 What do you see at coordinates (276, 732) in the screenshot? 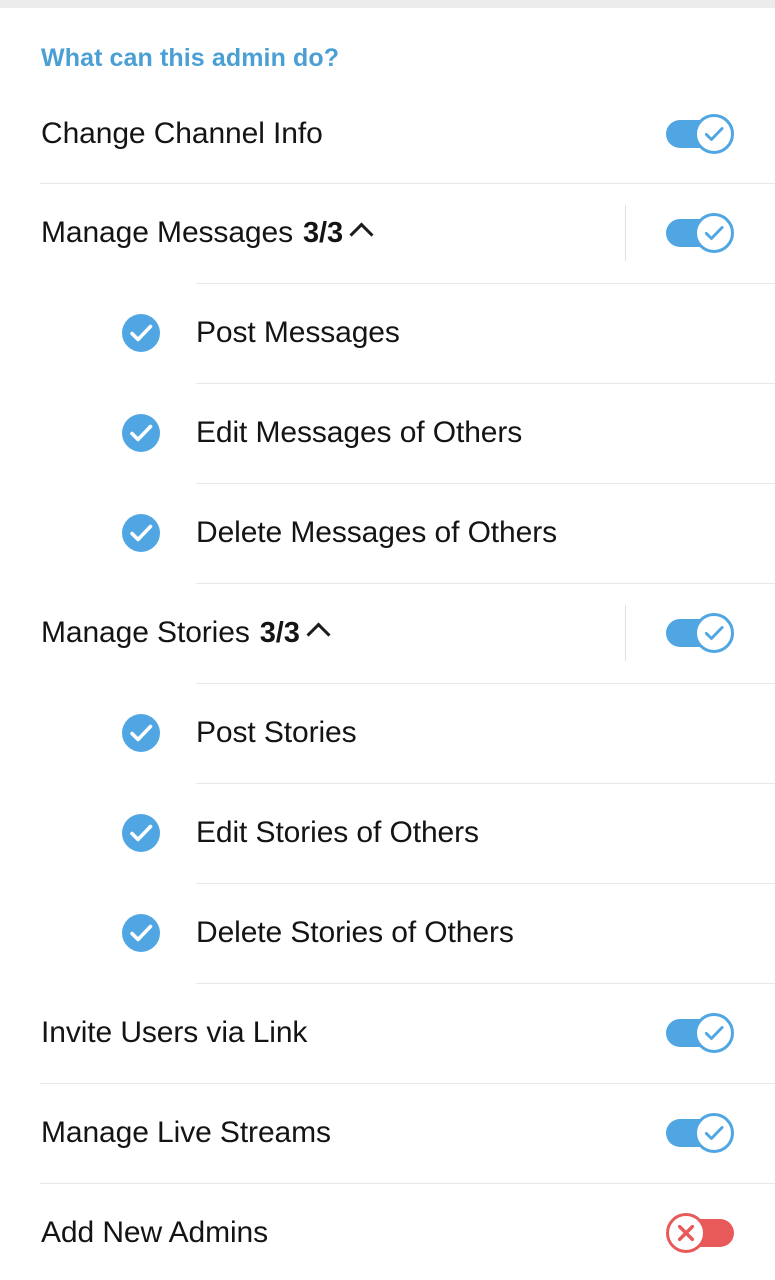
I see `sub-permission-label: Post Stories` at bounding box center [276, 732].